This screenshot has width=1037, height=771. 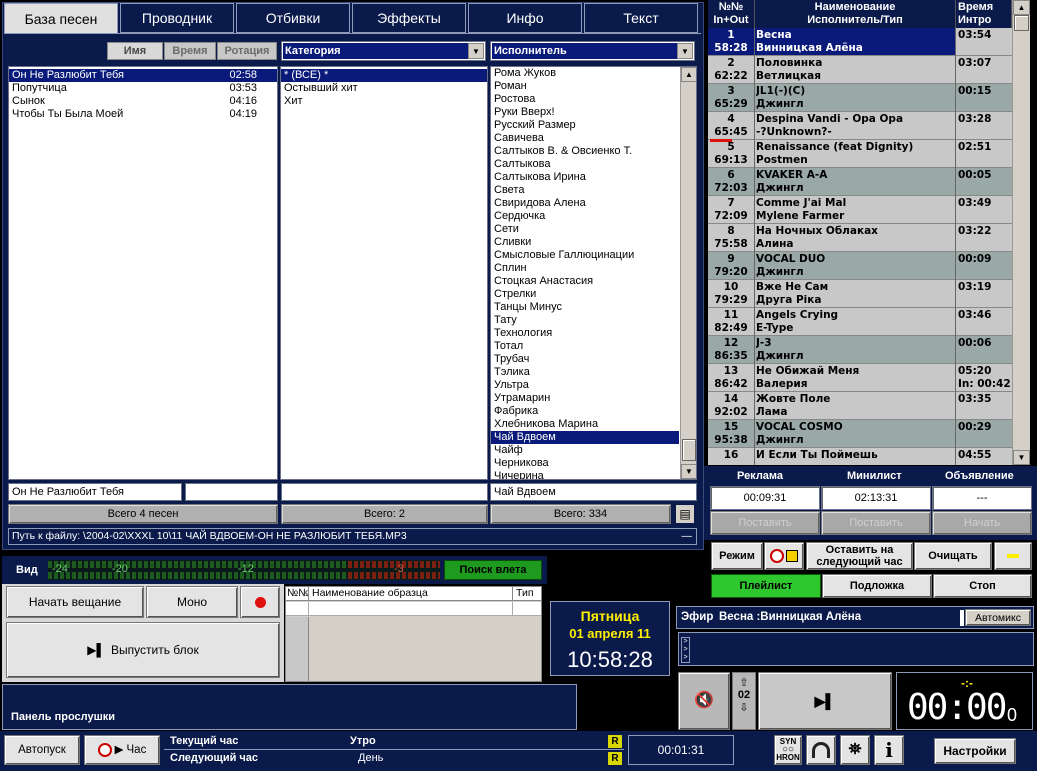 What do you see at coordinates (889, 750) in the screenshot?
I see `info-button: i` at bounding box center [889, 750].